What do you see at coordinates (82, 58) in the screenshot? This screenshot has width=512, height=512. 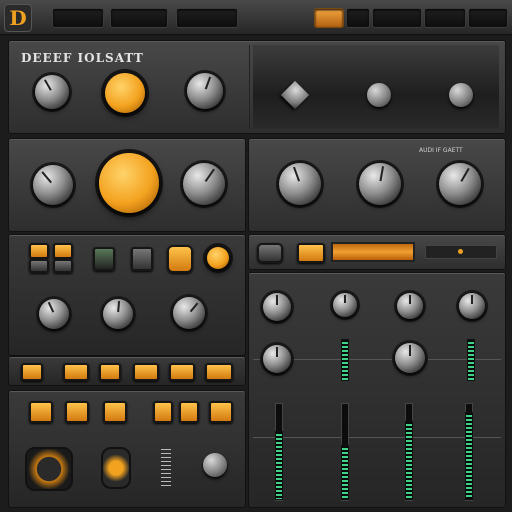 I see `plugin-title: DEEEF IOLSATT` at bounding box center [82, 58].